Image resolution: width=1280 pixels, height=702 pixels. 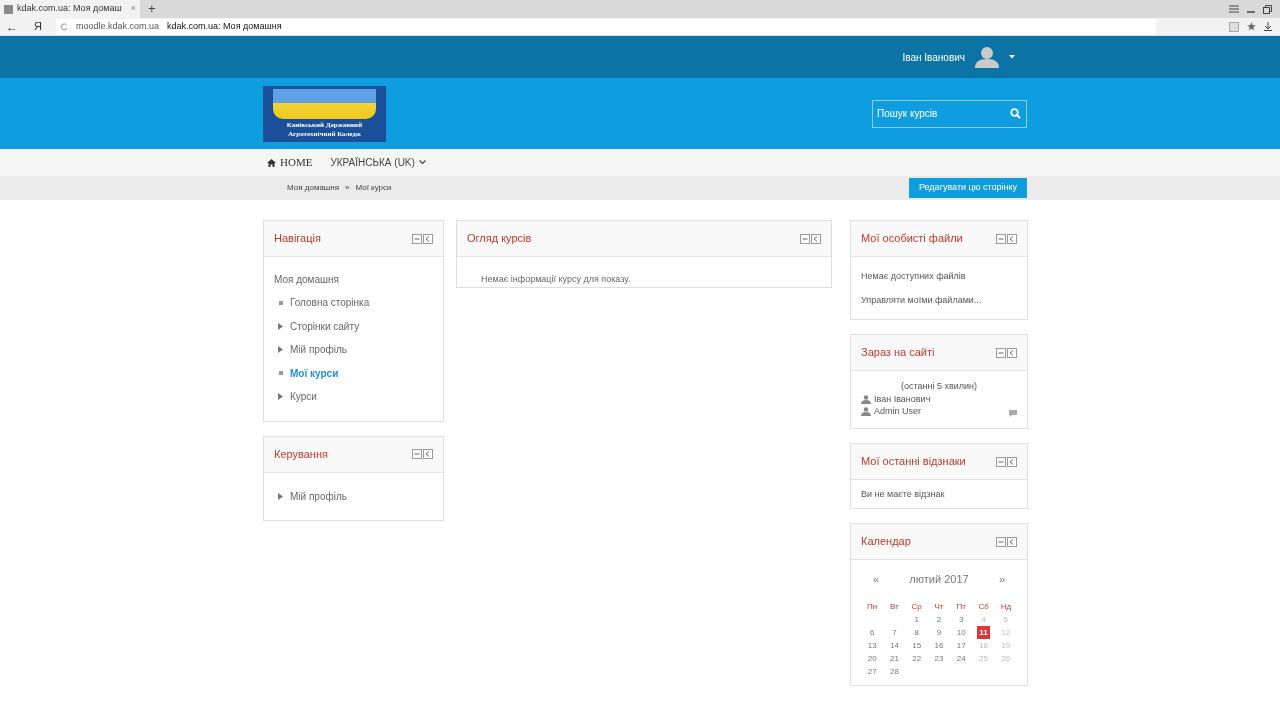 What do you see at coordinates (967, 188) in the screenshot?
I see `edit-page-button: Редагувати цю сторінку` at bounding box center [967, 188].